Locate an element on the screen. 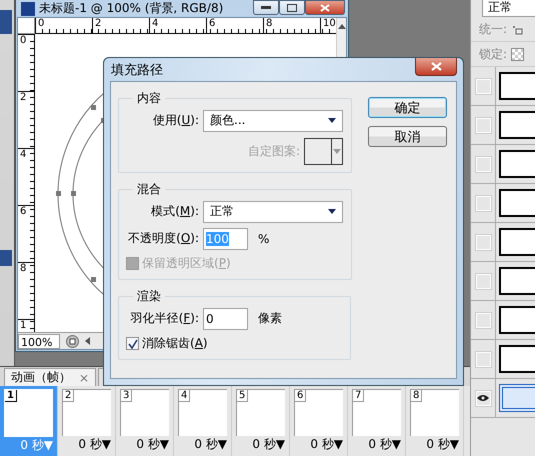  frame-number: 2 is located at coordinates (68, 396).